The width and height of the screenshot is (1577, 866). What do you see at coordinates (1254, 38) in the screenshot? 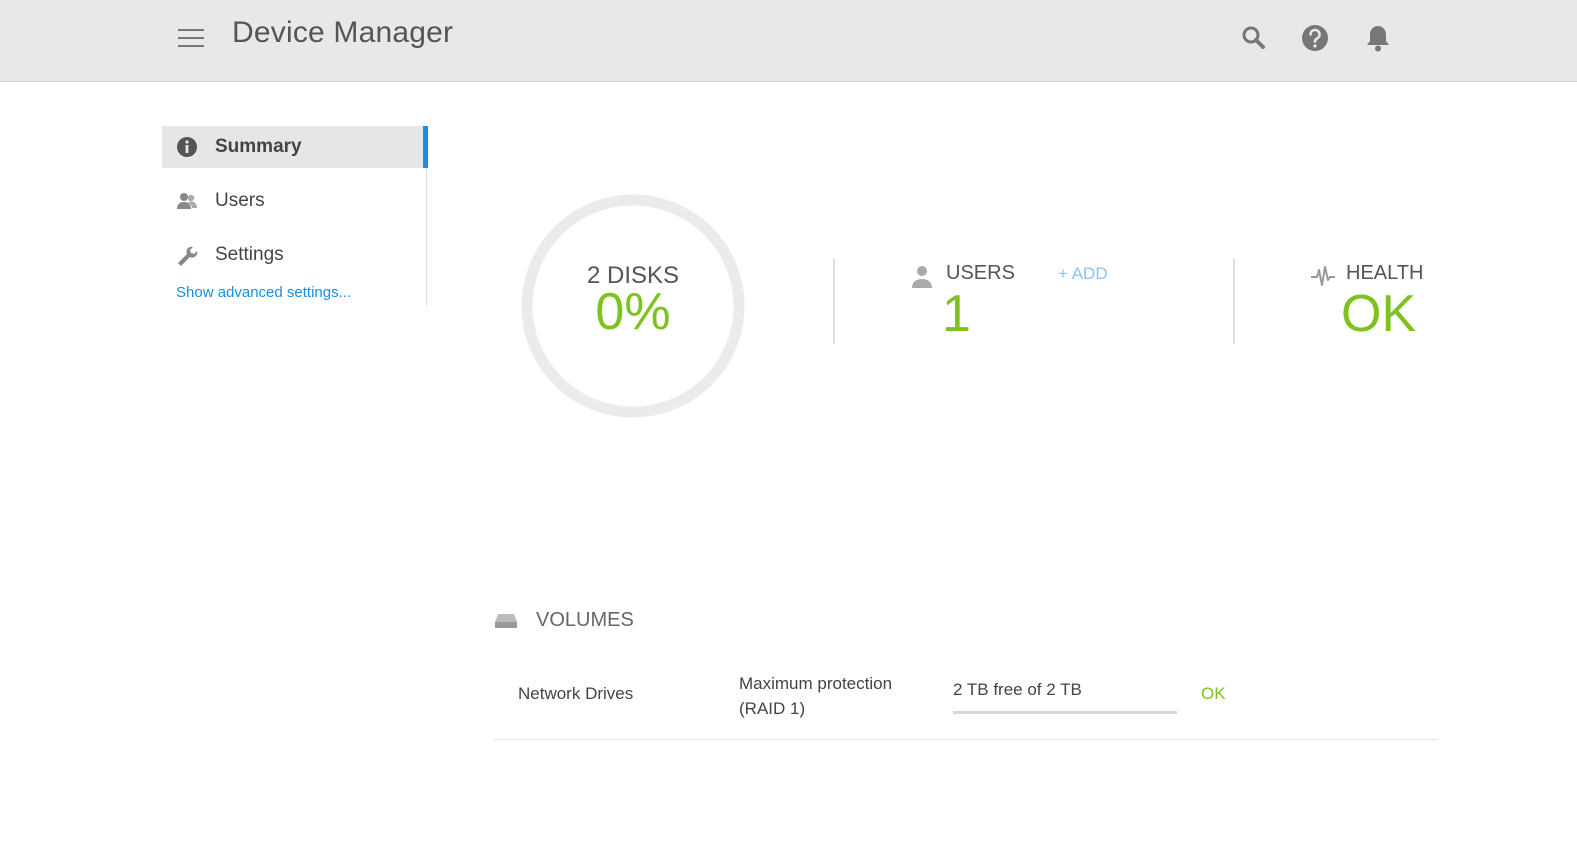
I see `search-icon` at bounding box center [1254, 38].